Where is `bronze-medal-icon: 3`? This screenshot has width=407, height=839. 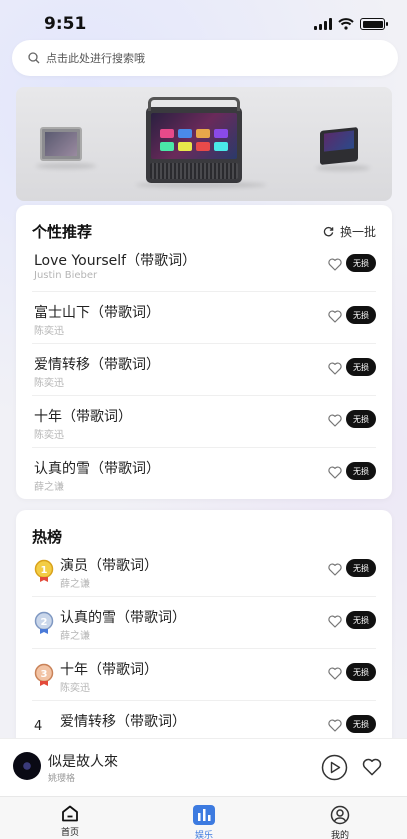
bronze-medal-icon: 3 is located at coordinates (44, 674).